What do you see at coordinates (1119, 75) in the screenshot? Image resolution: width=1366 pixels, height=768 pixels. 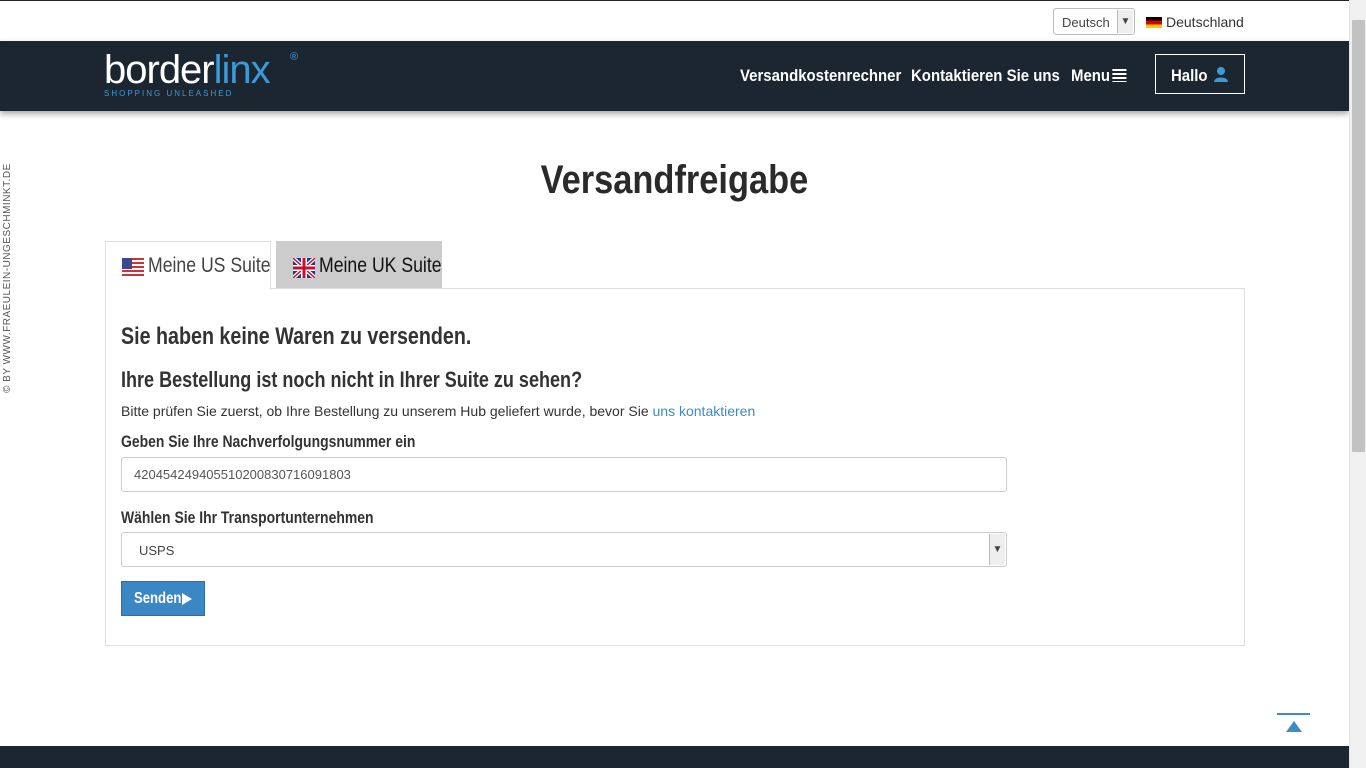 I see `list-icon` at bounding box center [1119, 75].